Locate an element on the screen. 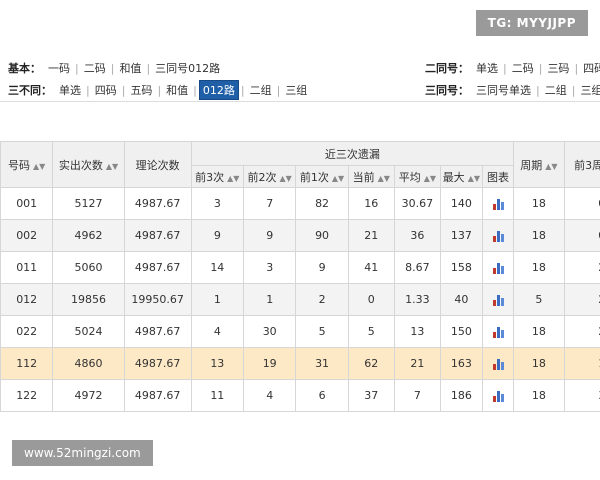 Image resolution: width=600 pixels, height=480 pixels. cell-p3: 3 is located at coordinates (217, 203).